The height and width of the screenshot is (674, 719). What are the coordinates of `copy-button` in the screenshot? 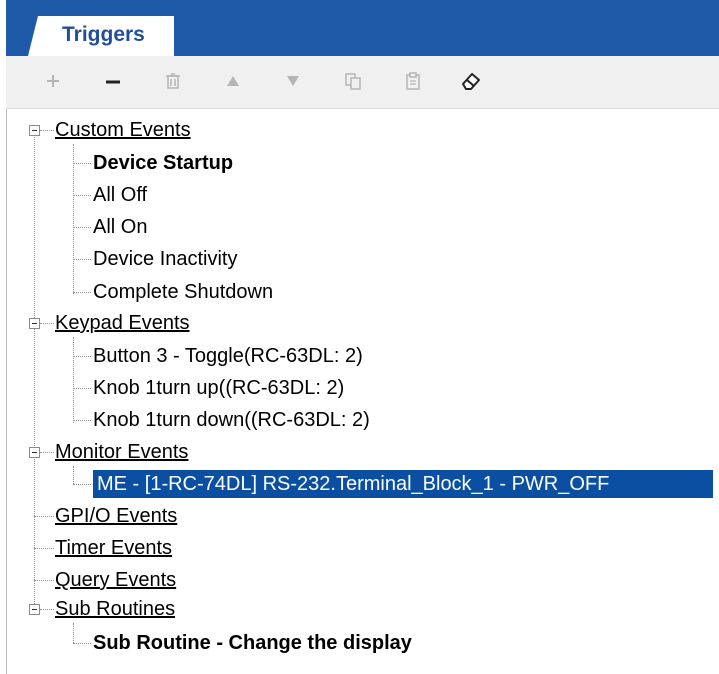 It's located at (353, 81).